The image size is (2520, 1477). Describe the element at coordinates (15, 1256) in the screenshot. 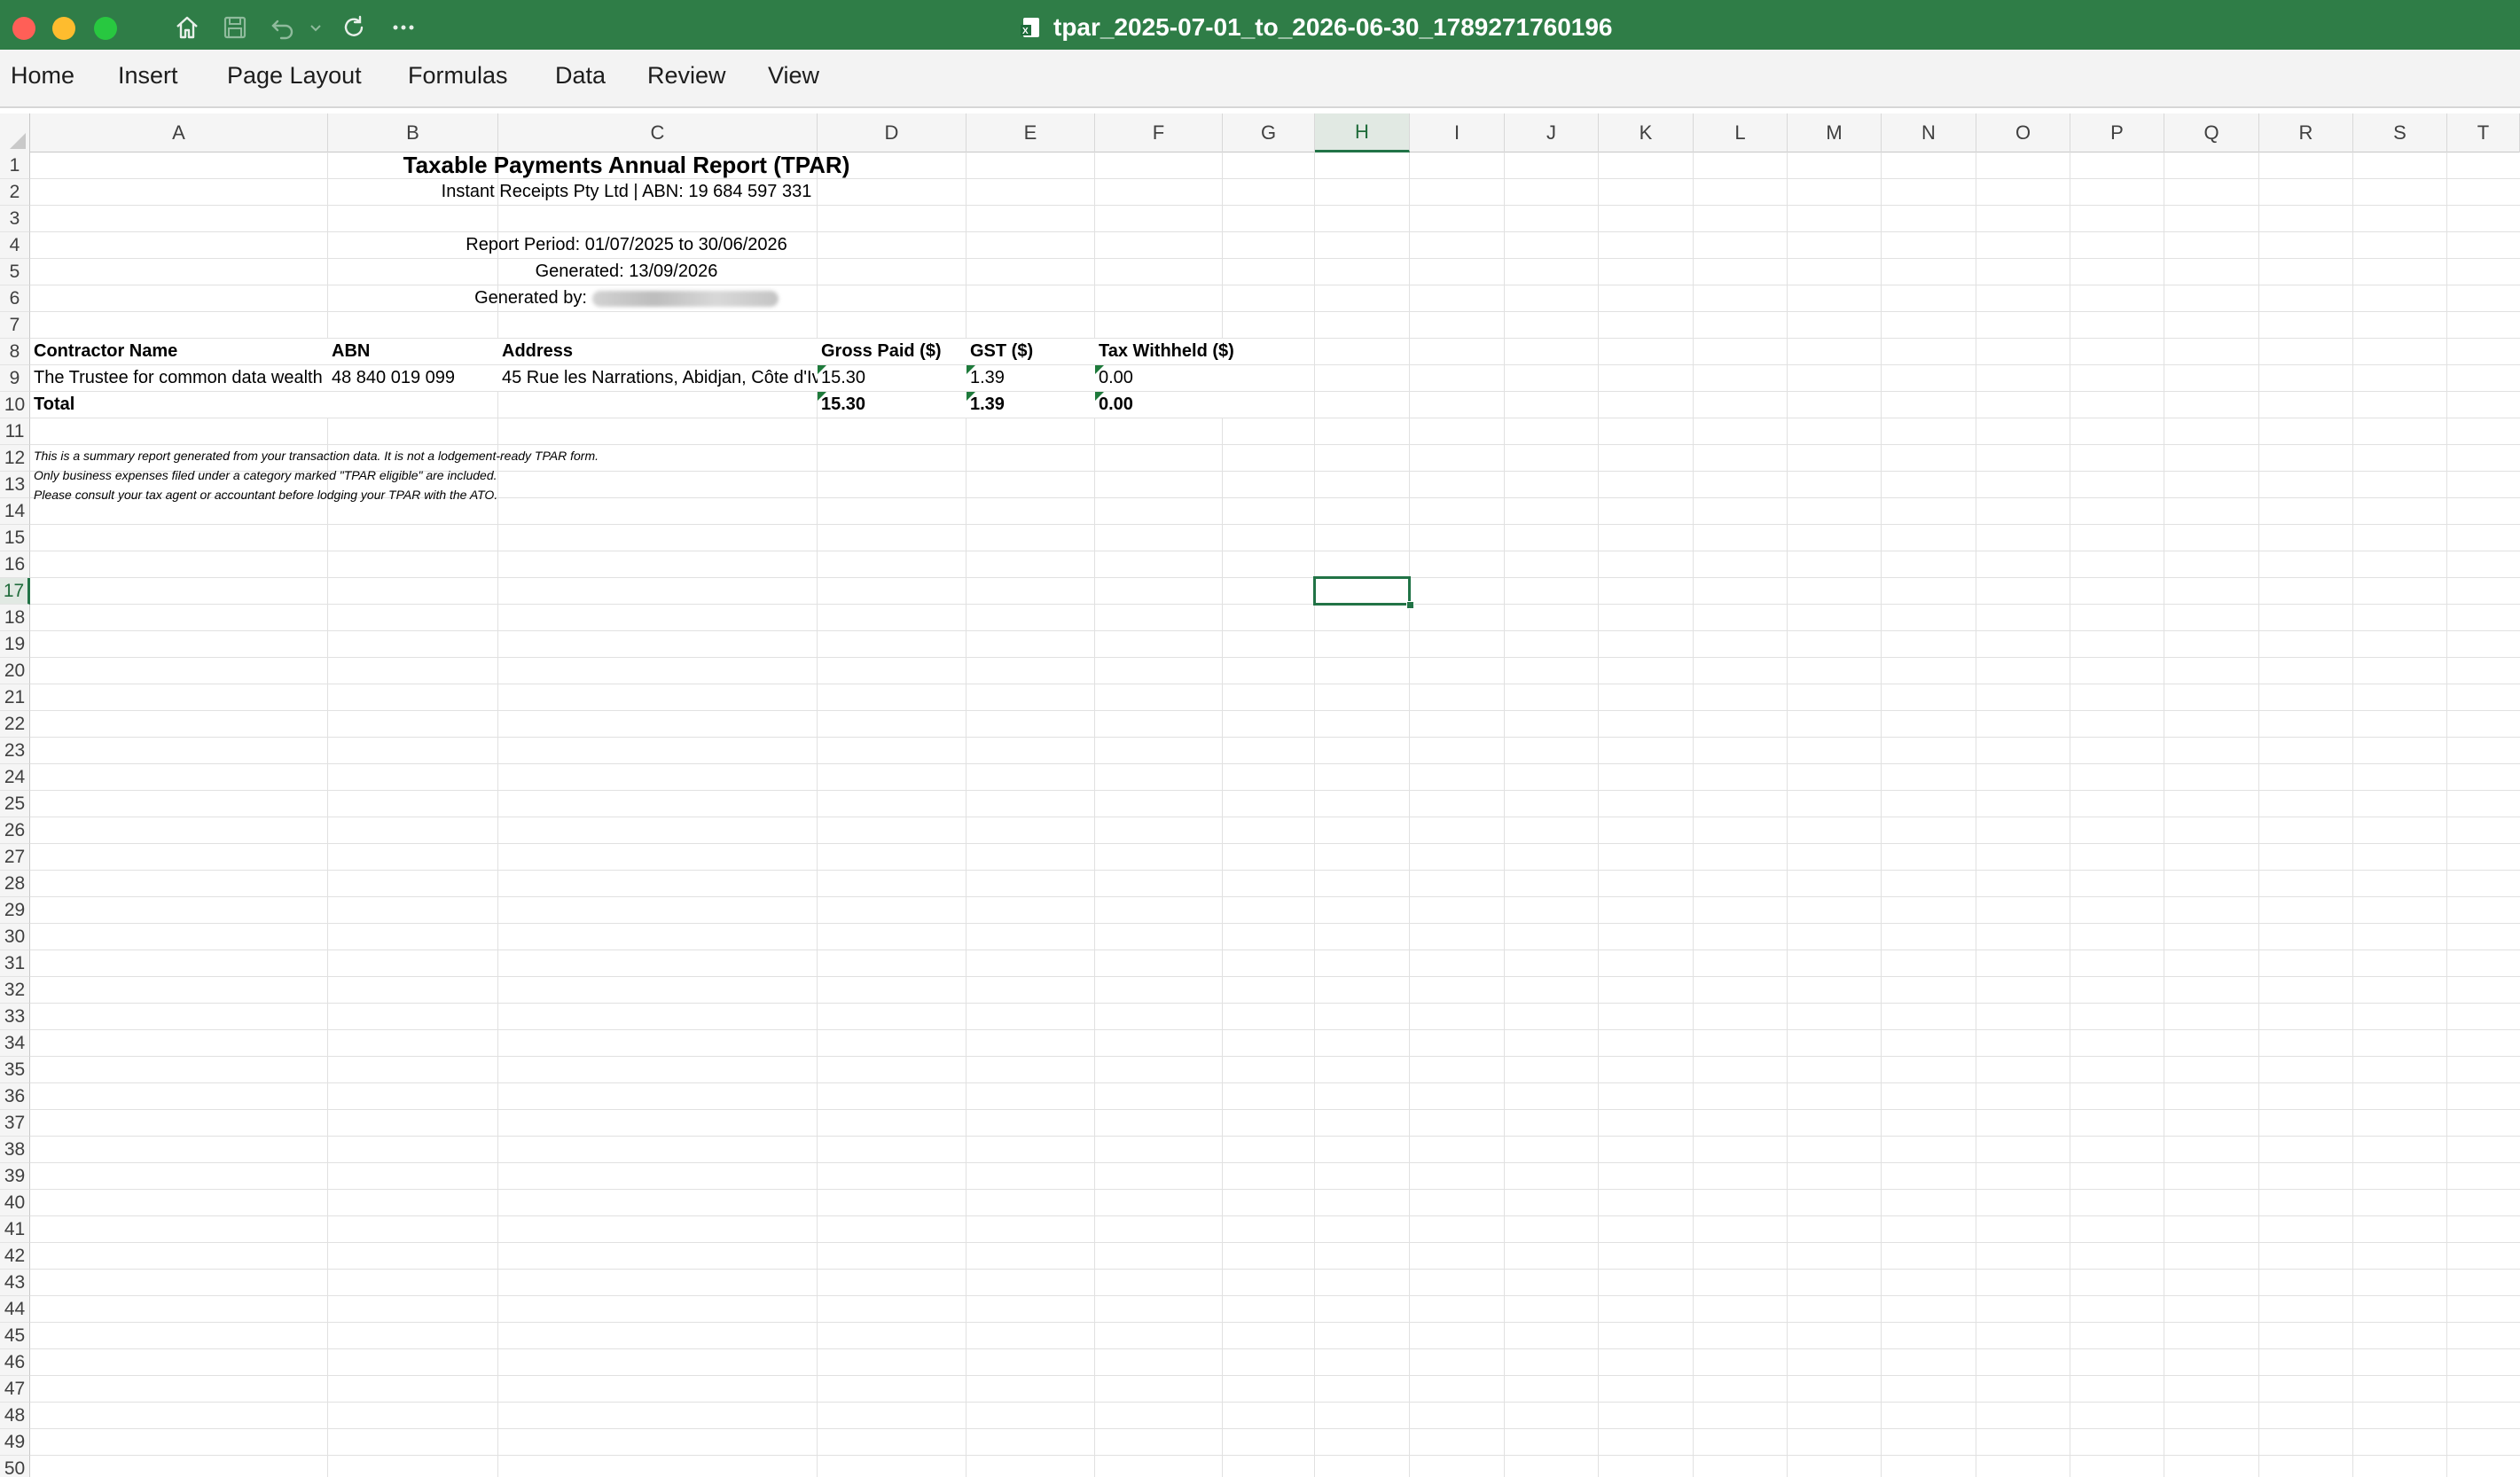

I see `row-header-42: 42` at that location.